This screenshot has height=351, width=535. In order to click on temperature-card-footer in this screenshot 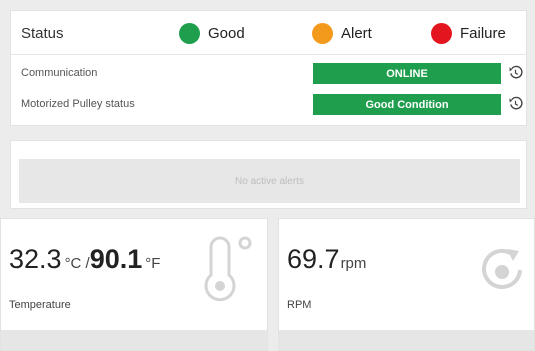, I will do `click(134, 340)`.